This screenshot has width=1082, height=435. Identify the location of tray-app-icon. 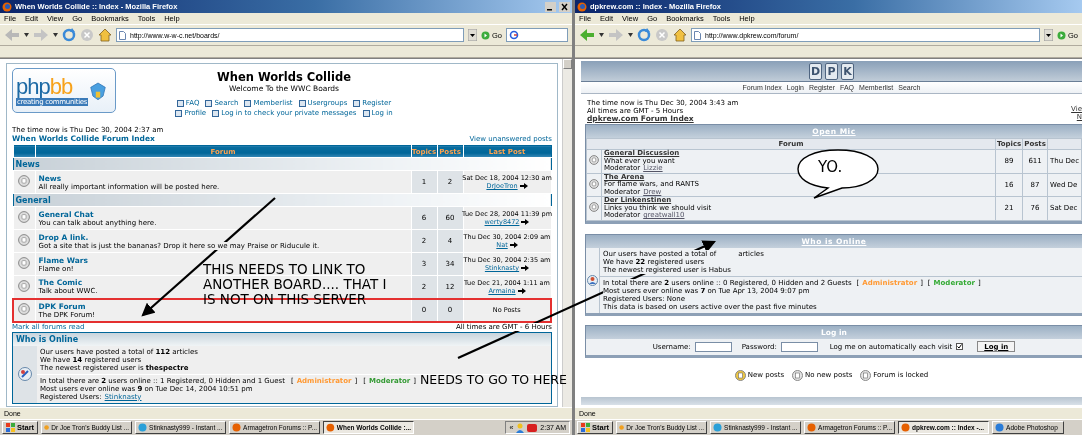
(532, 427).